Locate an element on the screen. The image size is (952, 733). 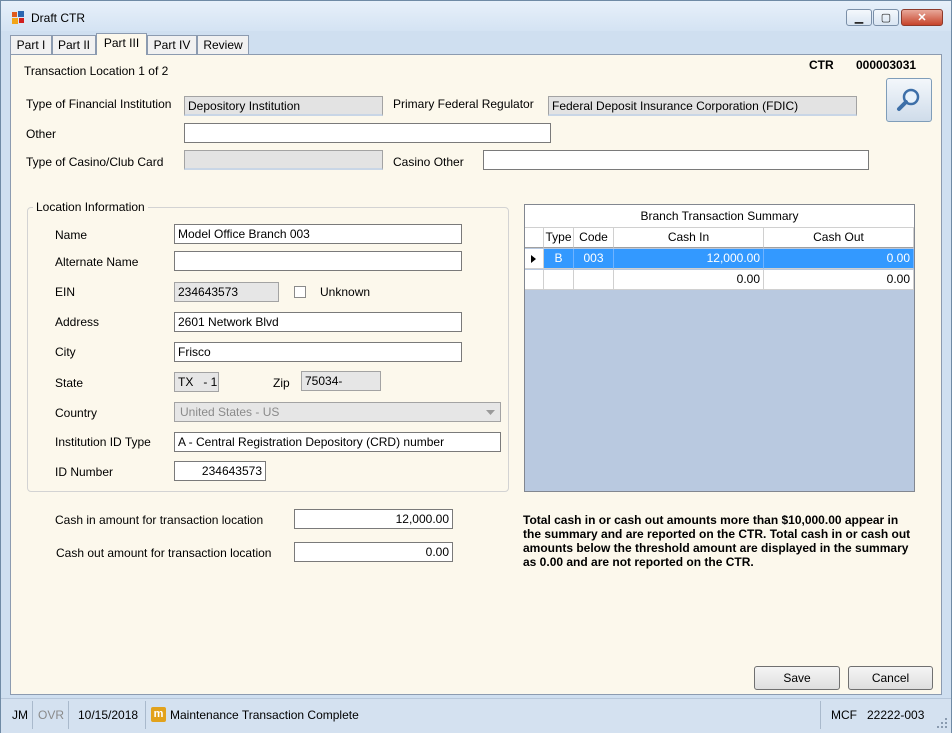
grid-header-cash-in: Cash In is located at coordinates (689, 238).